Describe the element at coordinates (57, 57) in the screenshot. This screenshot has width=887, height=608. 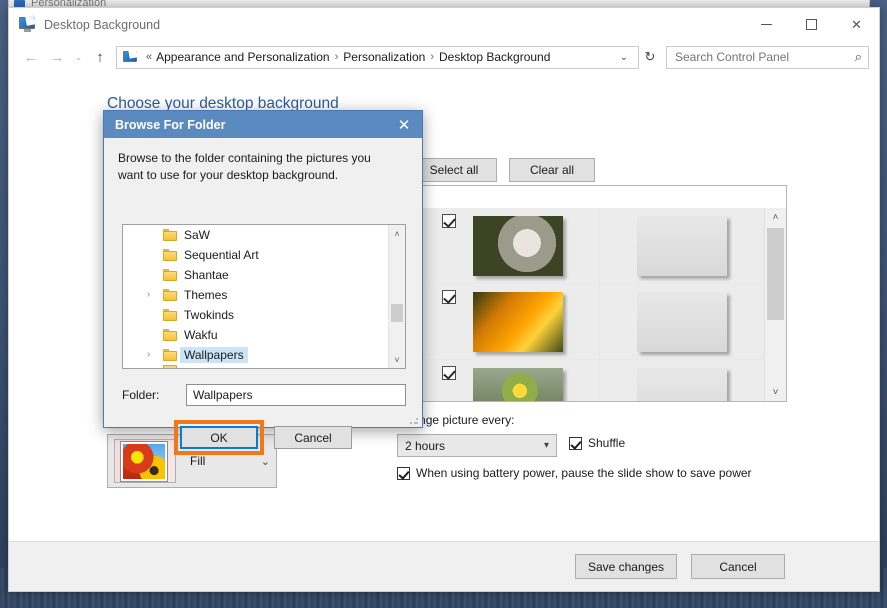
I see `forward-button: →` at that location.